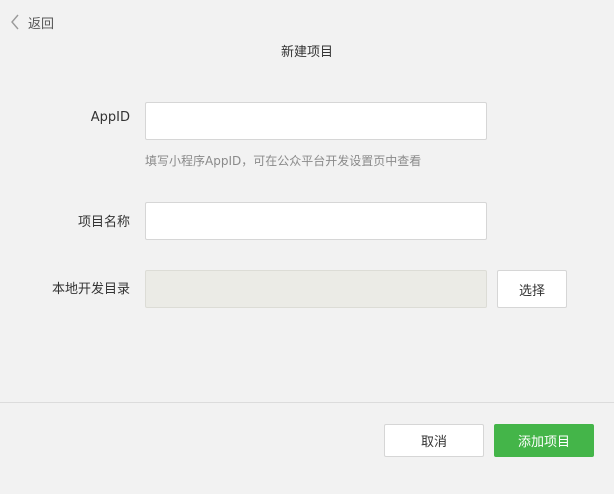 This screenshot has width=614, height=494. I want to click on back-button: 返回, so click(32, 22).